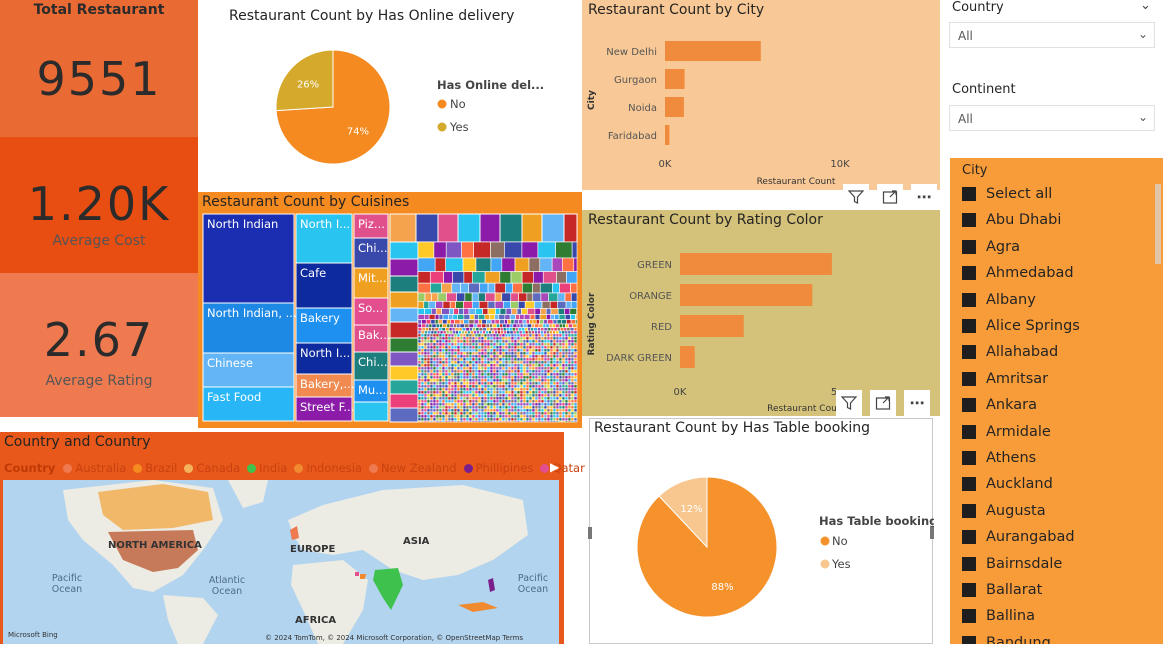  I want to click on table-booking-legend-no: No, so click(840, 541).